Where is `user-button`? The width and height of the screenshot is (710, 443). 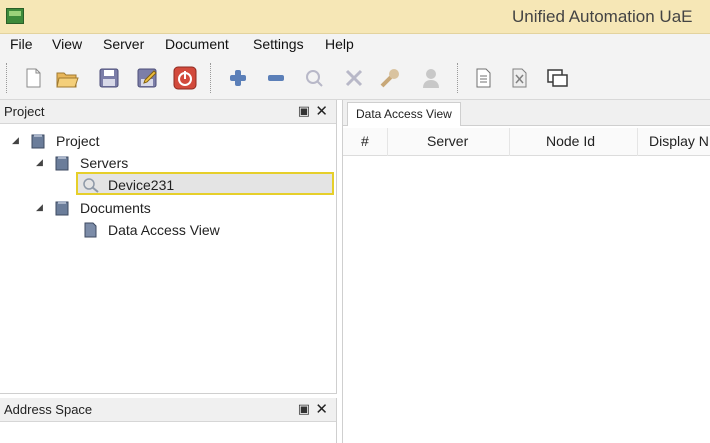 user-button is located at coordinates (431, 78).